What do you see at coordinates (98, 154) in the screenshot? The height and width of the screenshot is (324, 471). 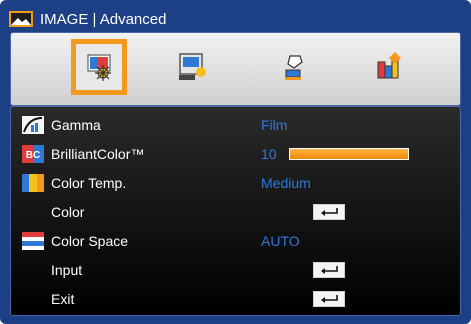 I see `brilliantcolor-label: BrilliantColor™` at bounding box center [98, 154].